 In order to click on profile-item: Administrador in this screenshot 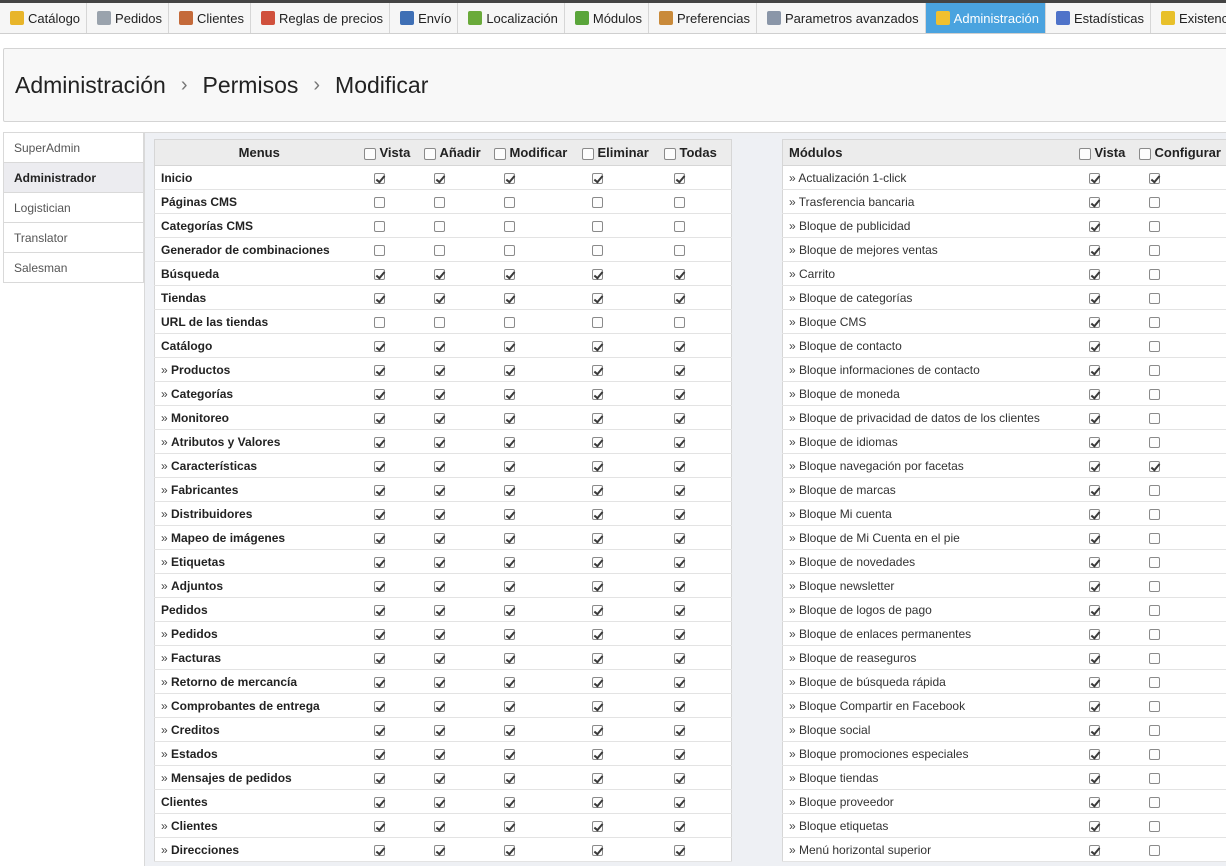, I will do `click(73, 177)`.